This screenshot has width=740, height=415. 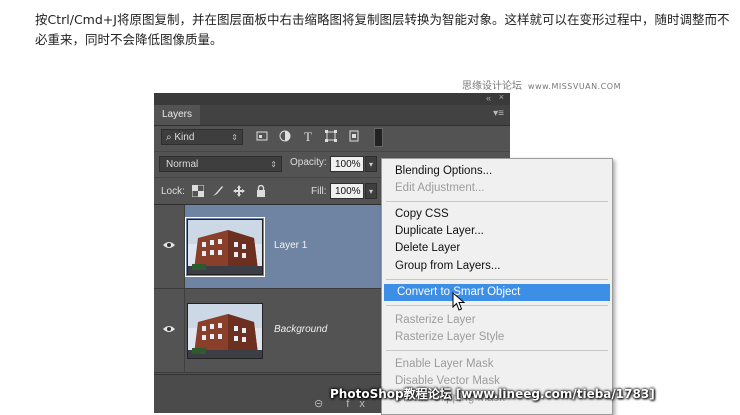 I want to click on close-icon: ×, so click(x=501, y=97).